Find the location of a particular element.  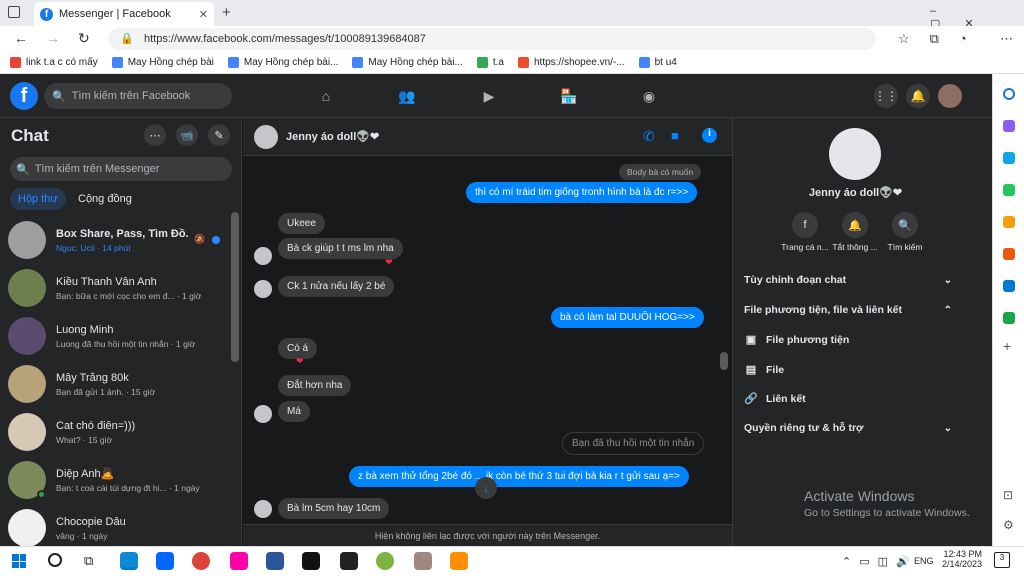

tab-actions-icon is located at coordinates (14, 12).